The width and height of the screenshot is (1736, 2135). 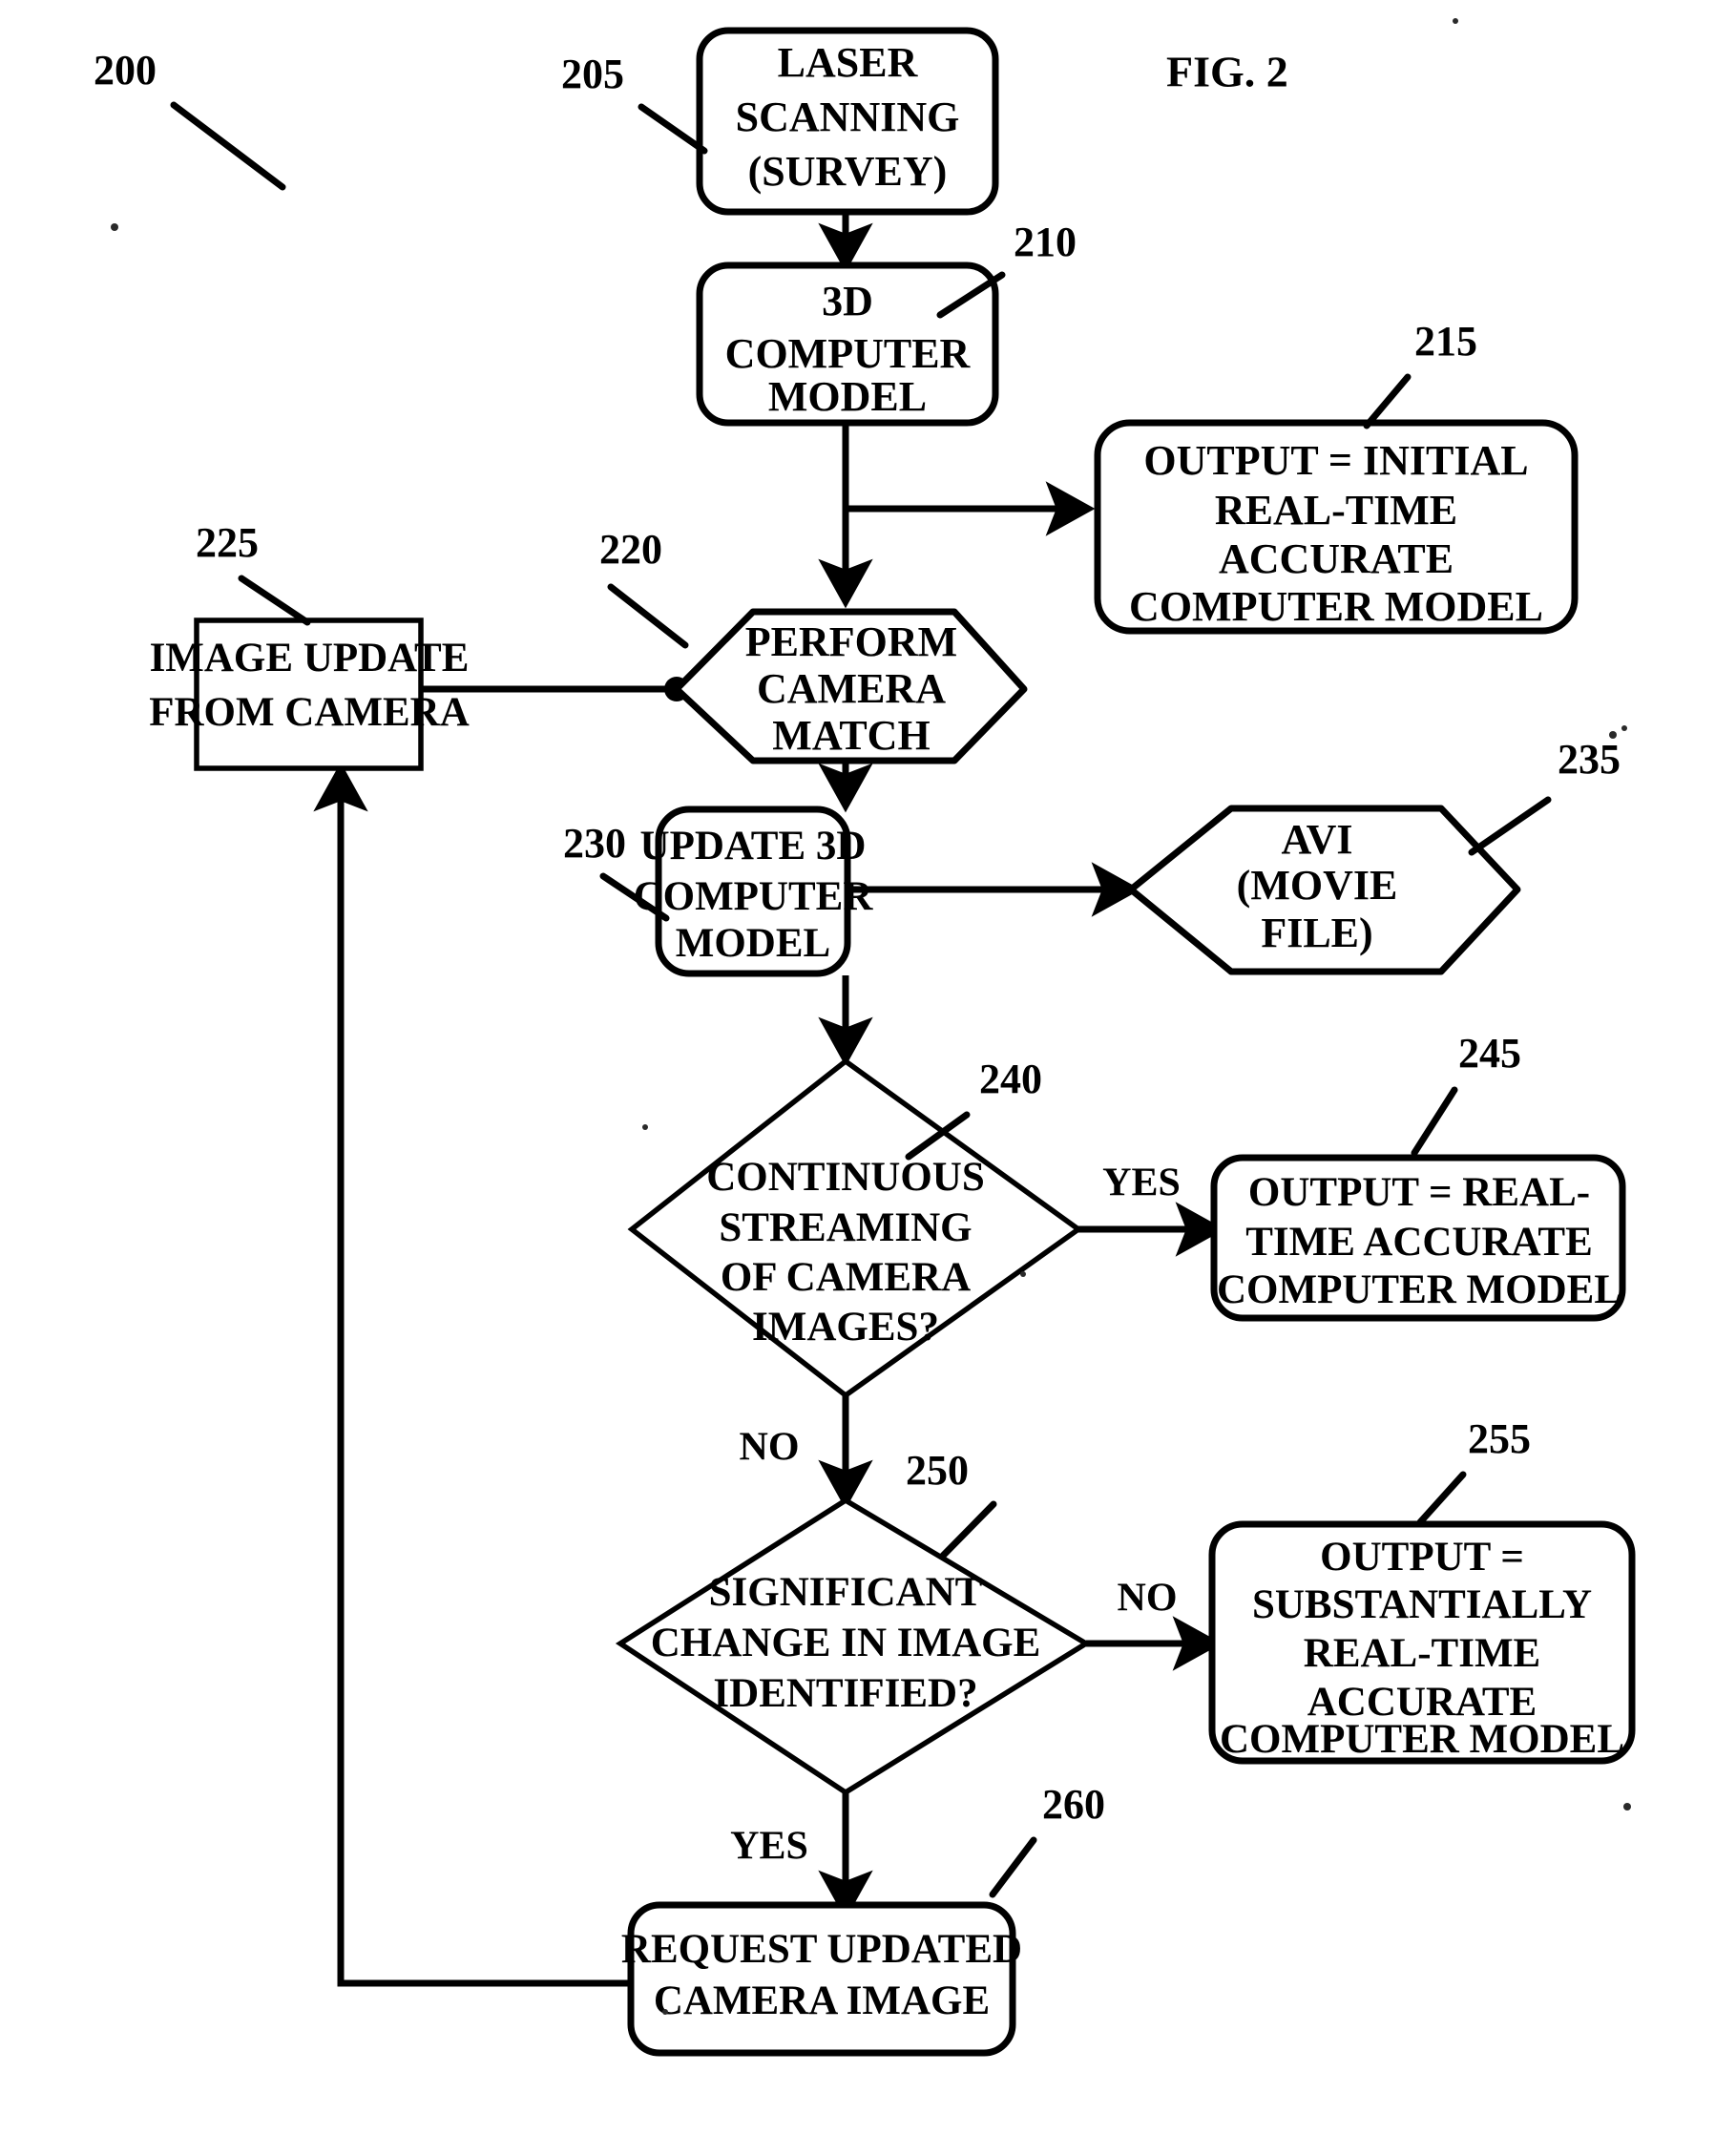 What do you see at coordinates (1422, 1557) in the screenshot?
I see `node-255-line1: OUTPUT =` at bounding box center [1422, 1557].